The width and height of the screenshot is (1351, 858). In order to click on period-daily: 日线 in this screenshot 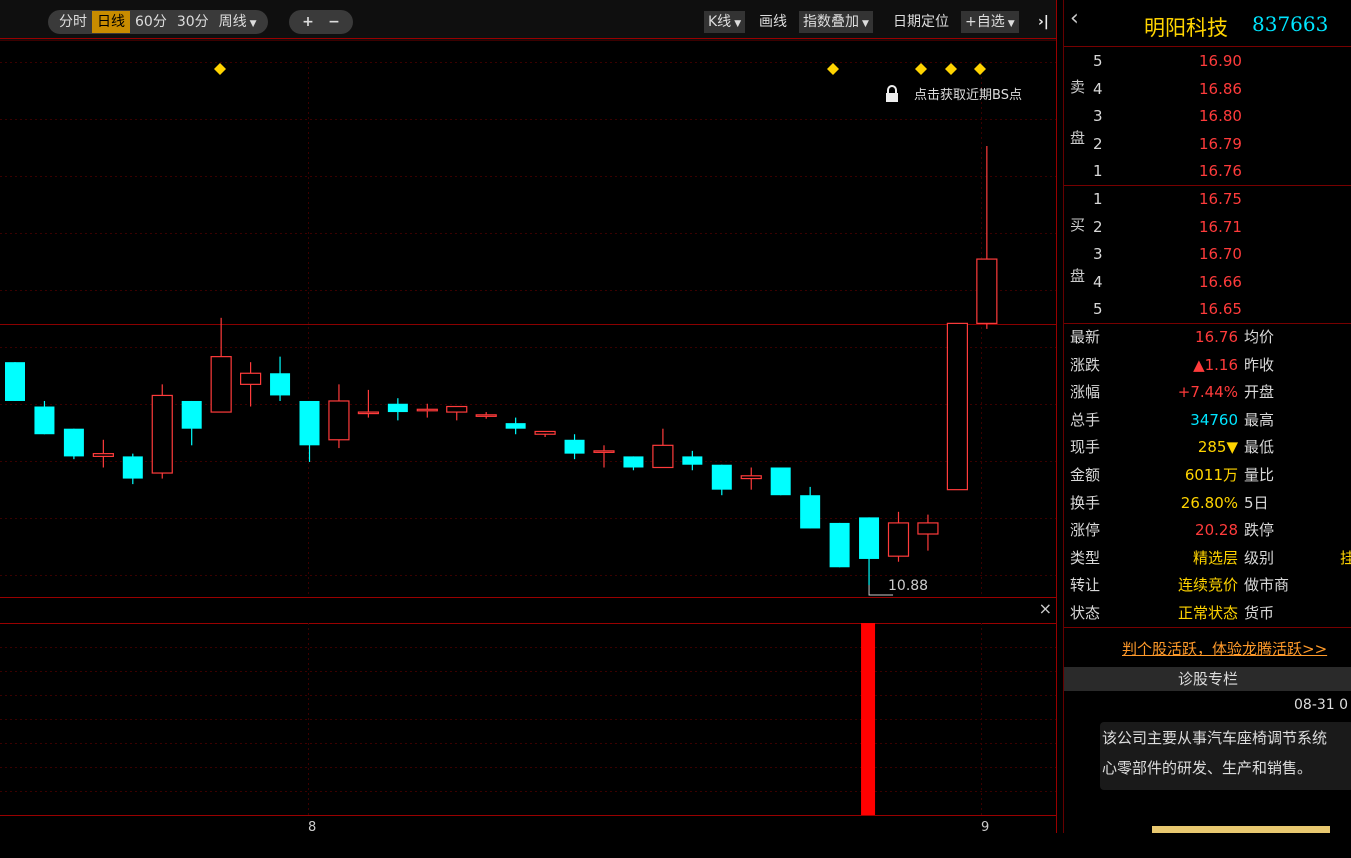, I will do `click(111, 22)`.